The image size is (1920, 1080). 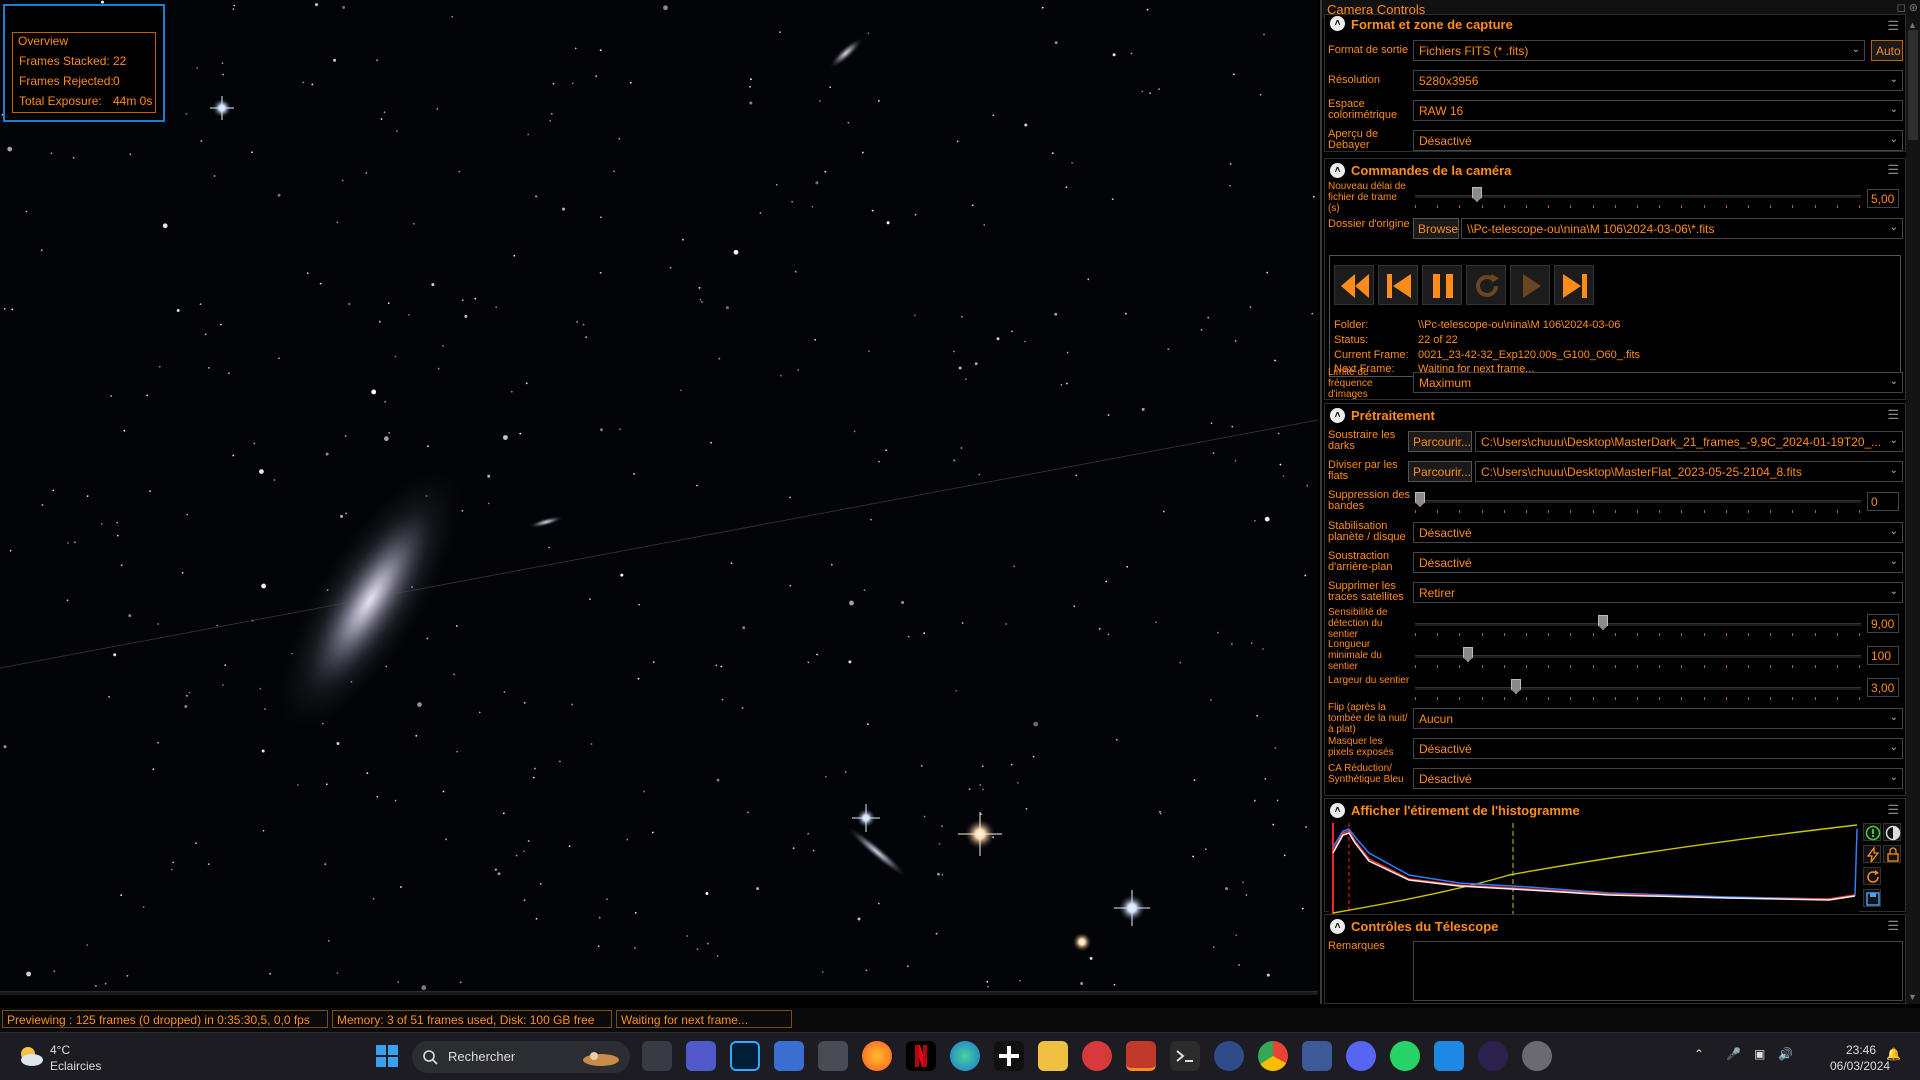 I want to click on min-length-value: 100, so click(x=1883, y=655).